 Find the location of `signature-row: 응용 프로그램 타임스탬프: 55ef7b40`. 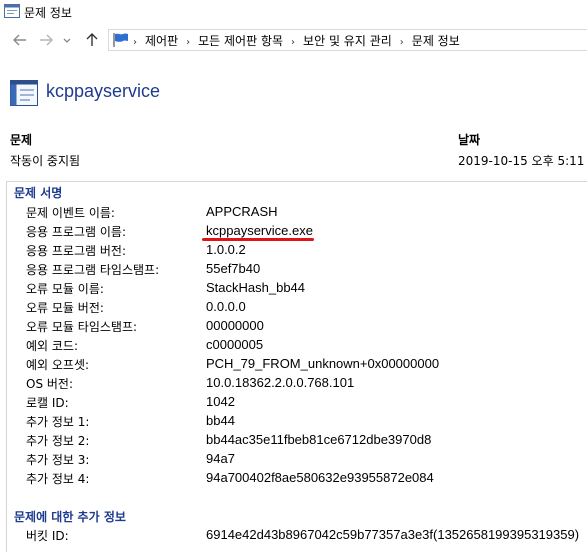

signature-row: 응용 프로그램 타임스탬프: 55ef7b40 is located at coordinates (143, 269).